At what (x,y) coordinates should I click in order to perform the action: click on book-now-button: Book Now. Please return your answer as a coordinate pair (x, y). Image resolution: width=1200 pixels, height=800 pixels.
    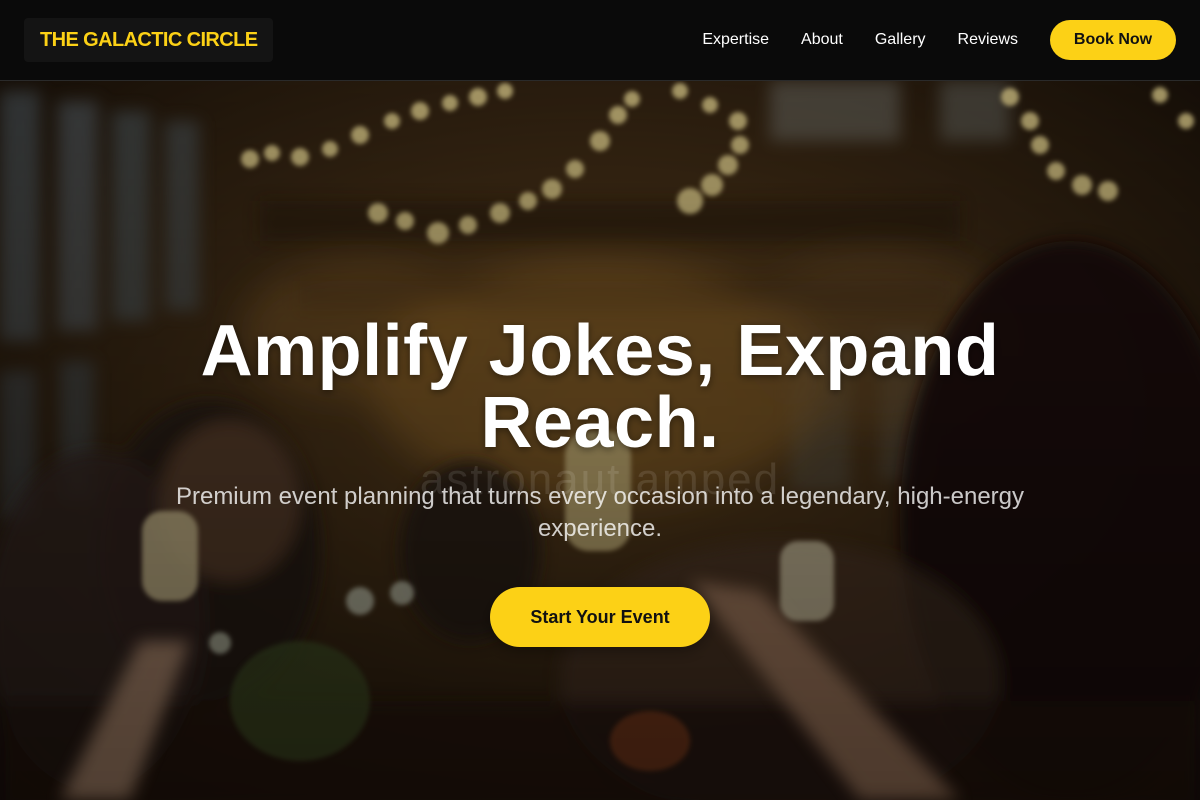
    Looking at the image, I should click on (1113, 40).